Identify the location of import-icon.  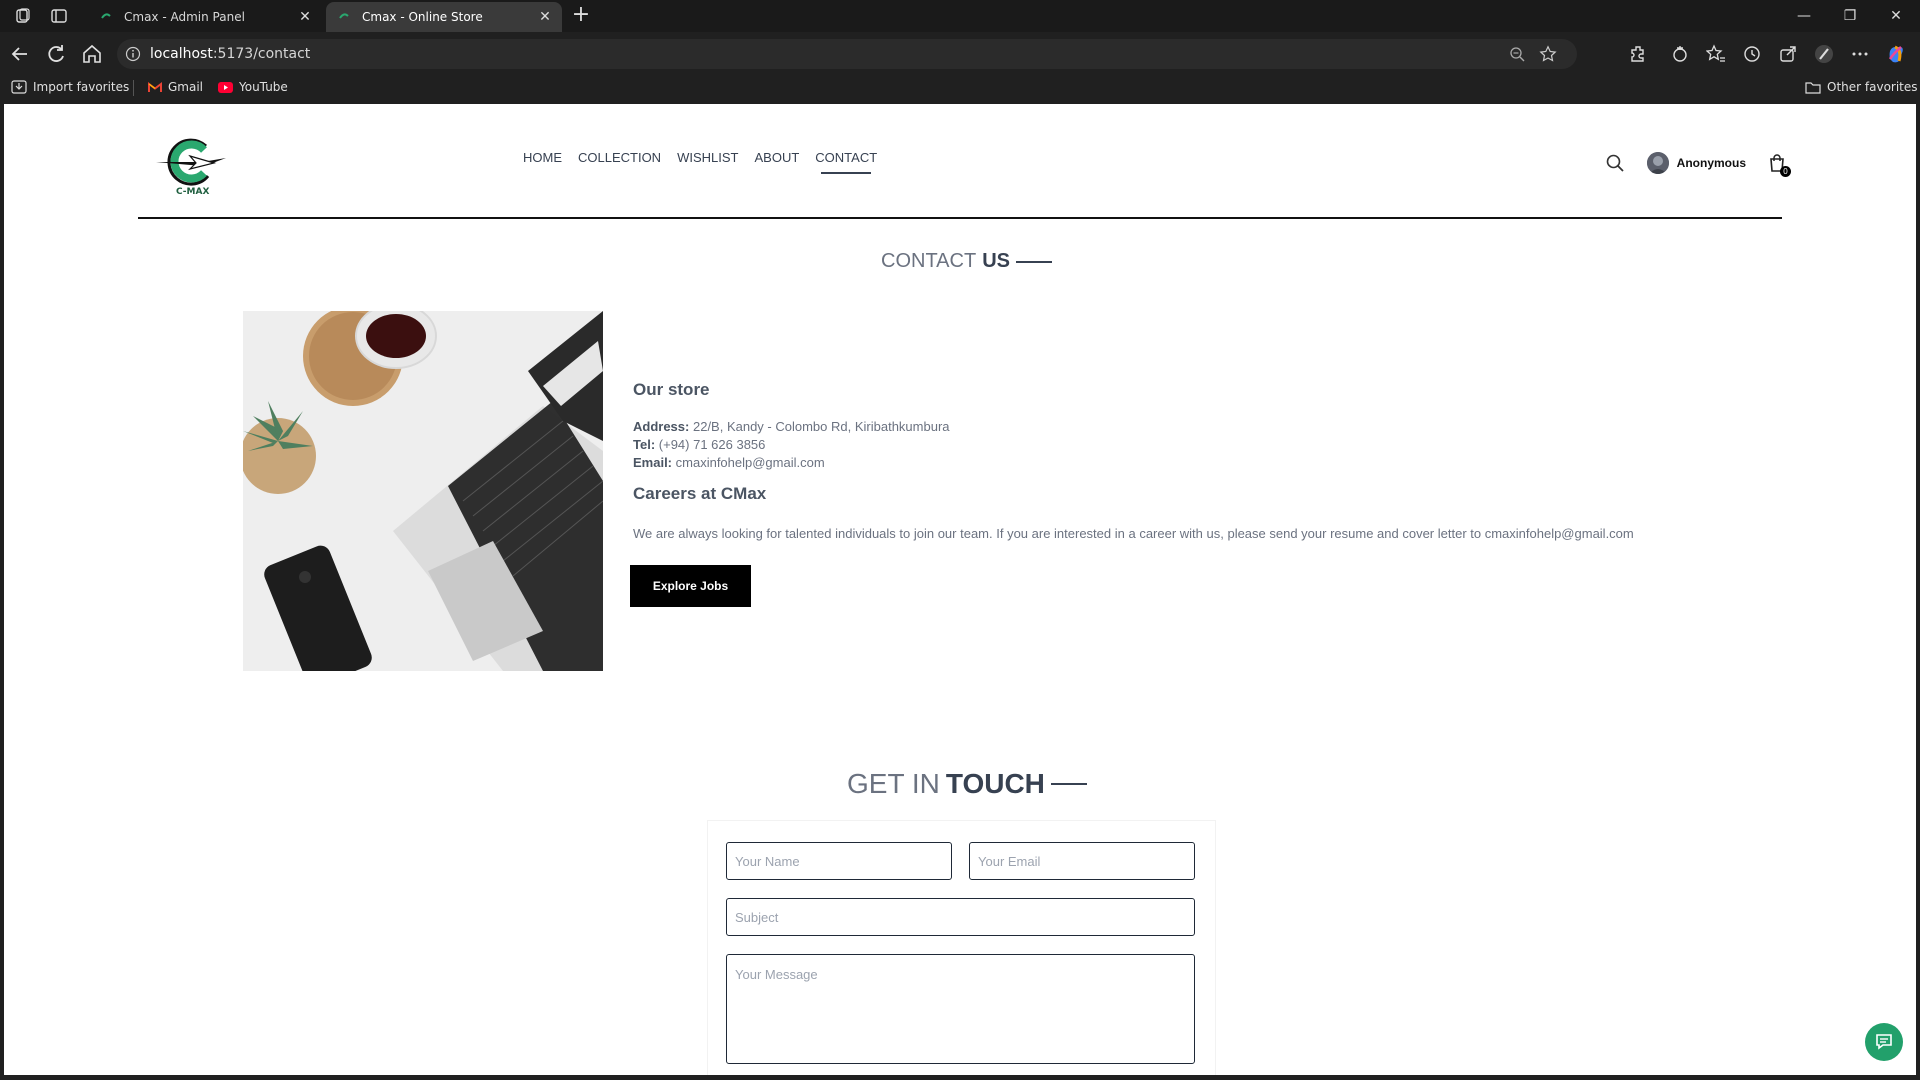
(19, 87).